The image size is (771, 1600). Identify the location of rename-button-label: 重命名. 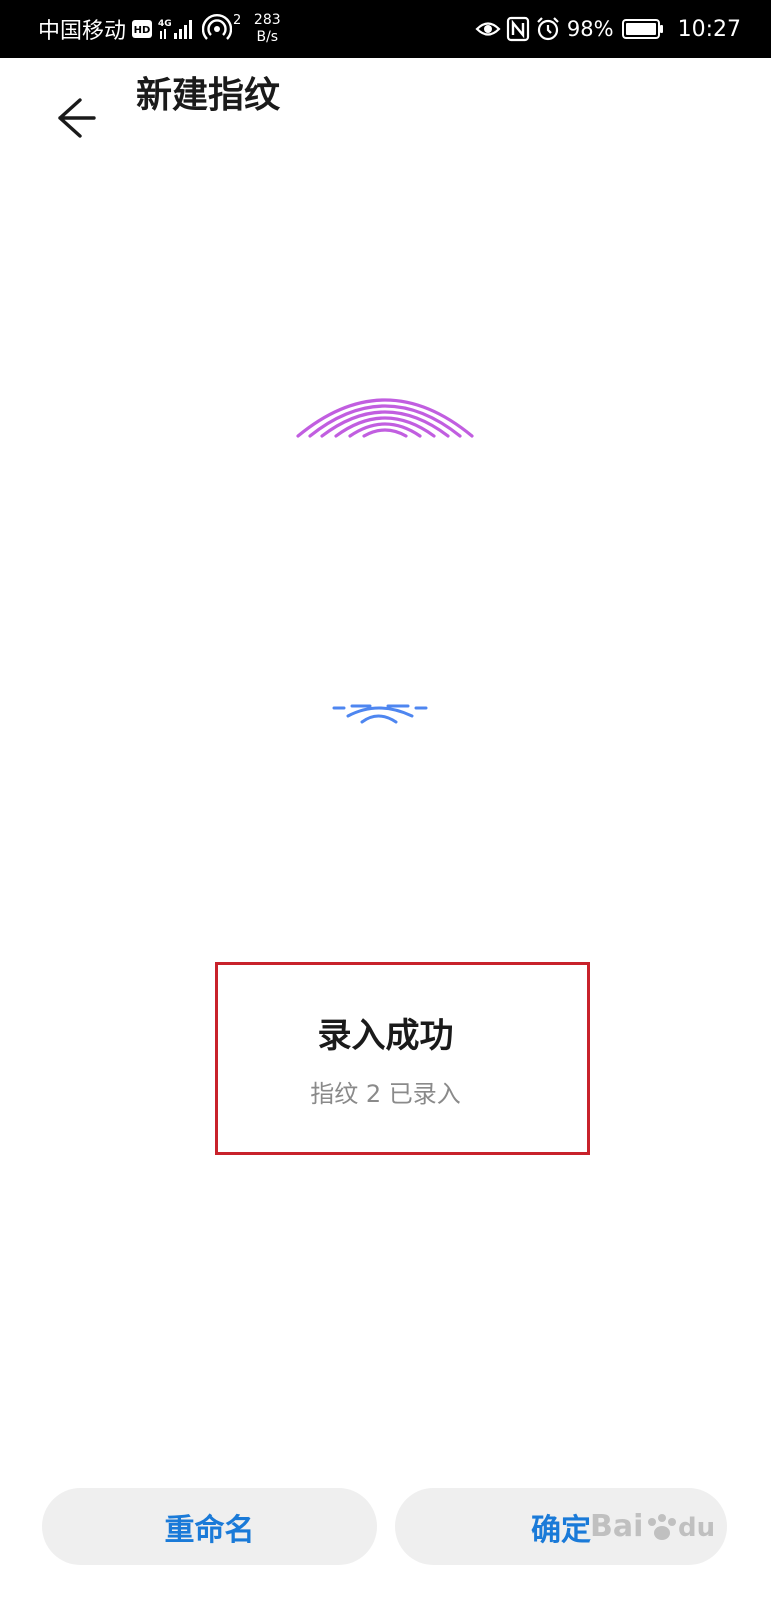
(209, 1530).